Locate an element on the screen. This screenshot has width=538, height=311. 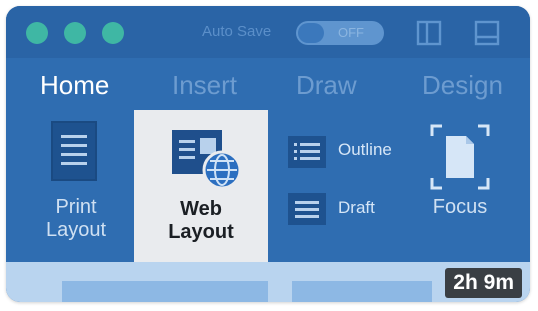
tab-insert: Insert is located at coordinates (204, 85).